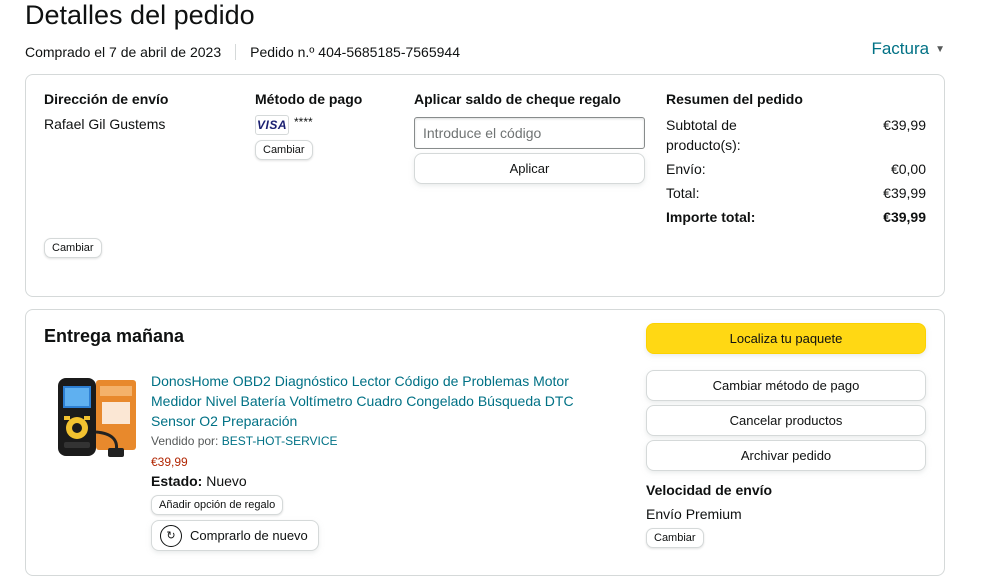 Image resolution: width=981 pixels, height=587 pixels. I want to click on summary-subtotal-row: Subtotal de producto(s): €39,99, so click(796, 135).